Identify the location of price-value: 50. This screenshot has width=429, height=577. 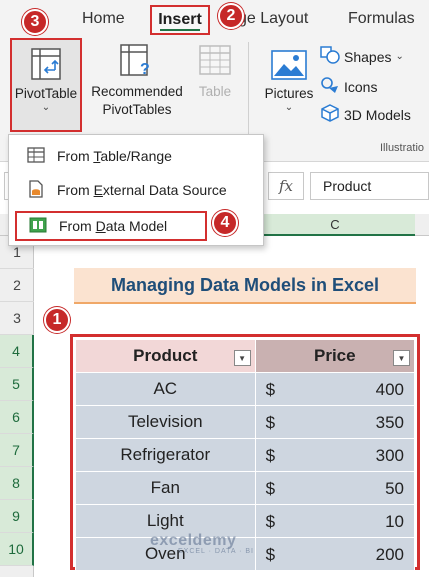
(394, 488).